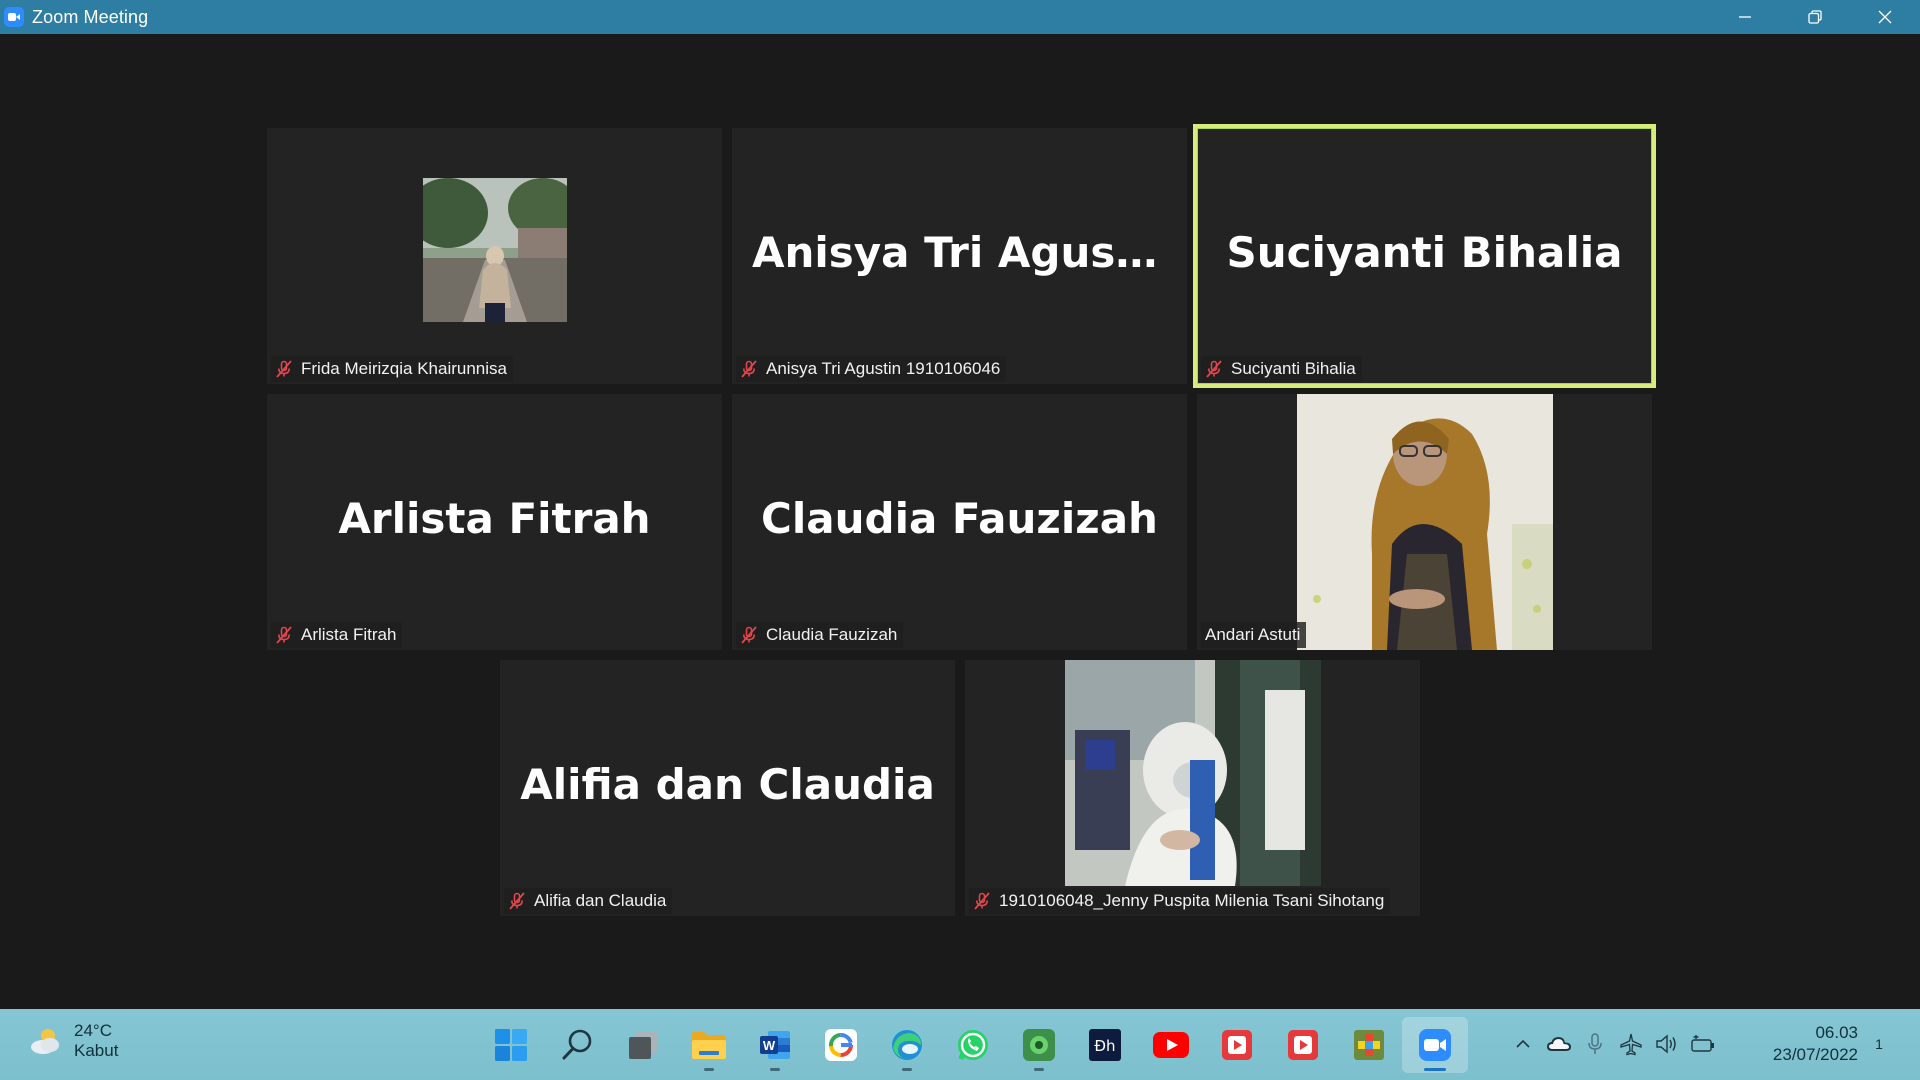 The height and width of the screenshot is (1080, 1920). I want to click on participant-name-tag: Suciyanti Bihalia, so click(1281, 369).